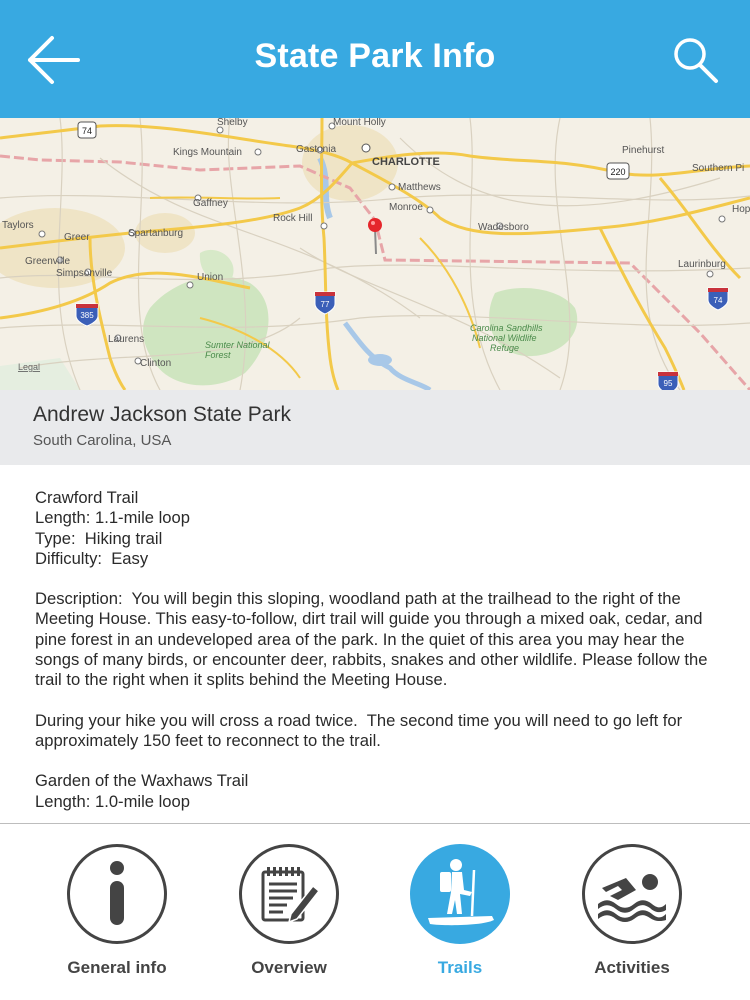 This screenshot has width=750, height=1000. I want to click on map-label-simpsonville: Simpsonville, so click(84, 273).